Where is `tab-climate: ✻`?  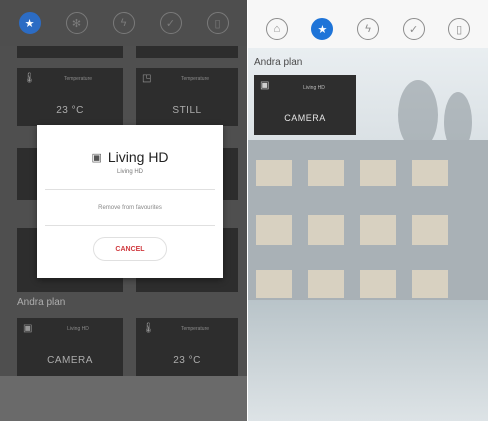
tab-climate: ✻ is located at coordinates (76, 23).